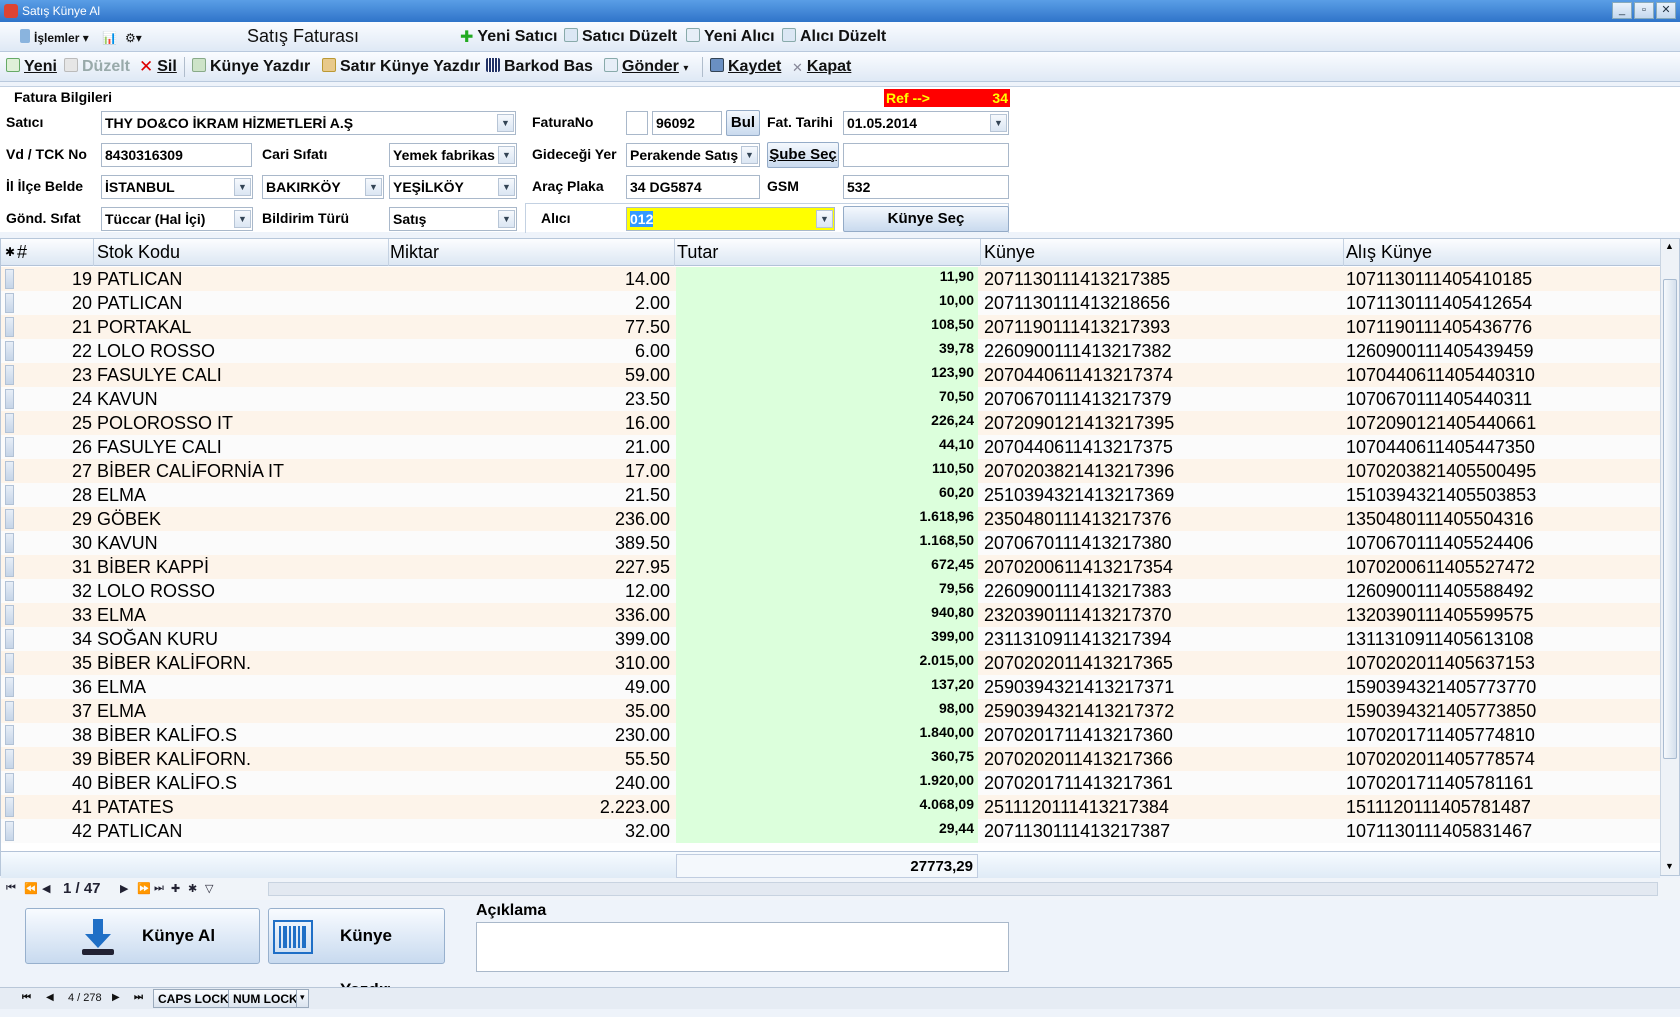 The width and height of the screenshot is (1680, 1017). What do you see at coordinates (414, 252) in the screenshot?
I see `column-miktar: Miktar` at bounding box center [414, 252].